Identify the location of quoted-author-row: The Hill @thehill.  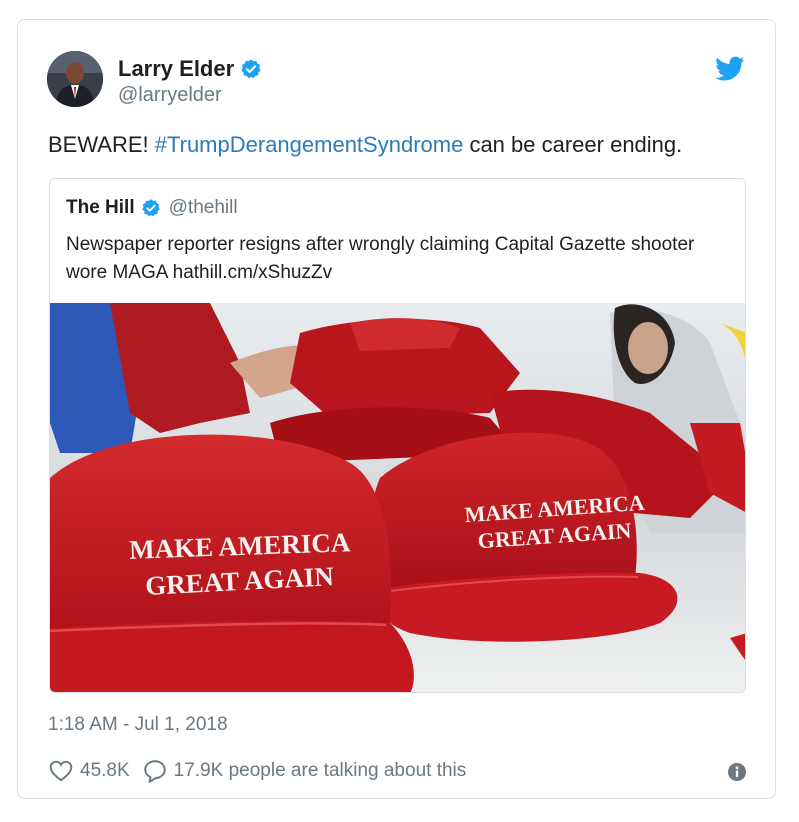
(152, 208).